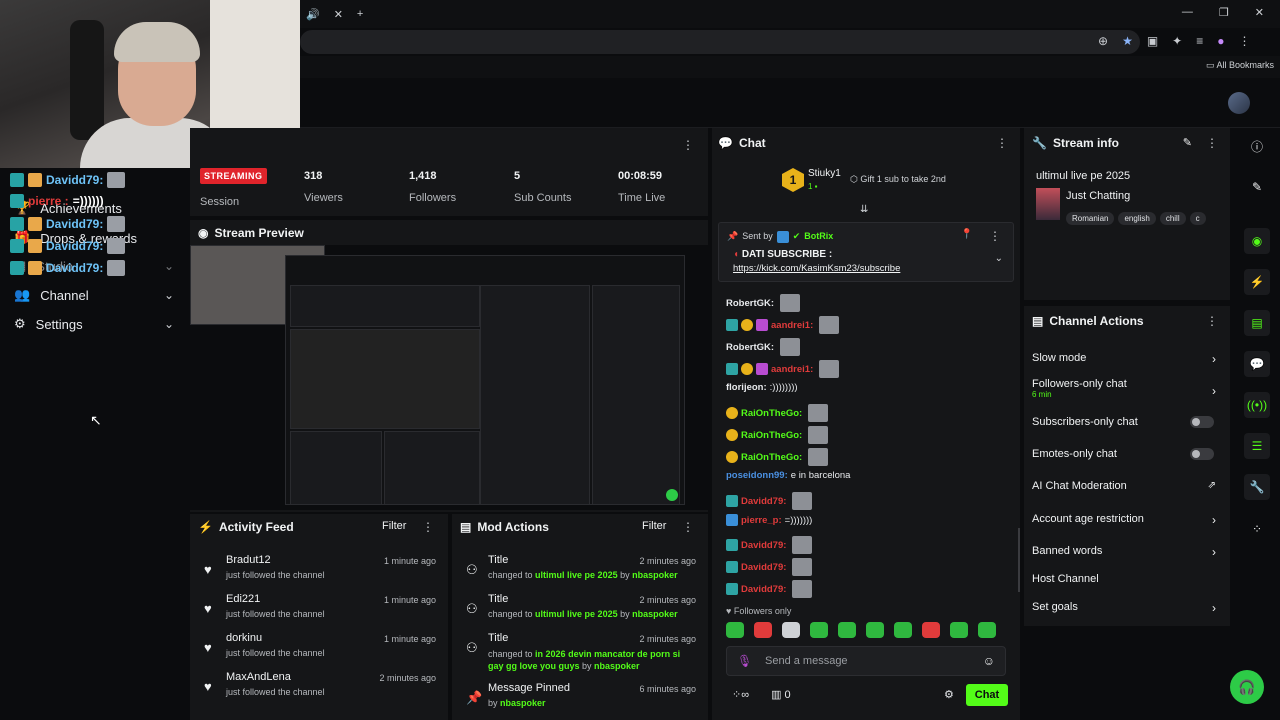 Image resolution: width=1280 pixels, height=720 pixels. I want to click on activity-user: MaxAndLena, so click(258, 677).